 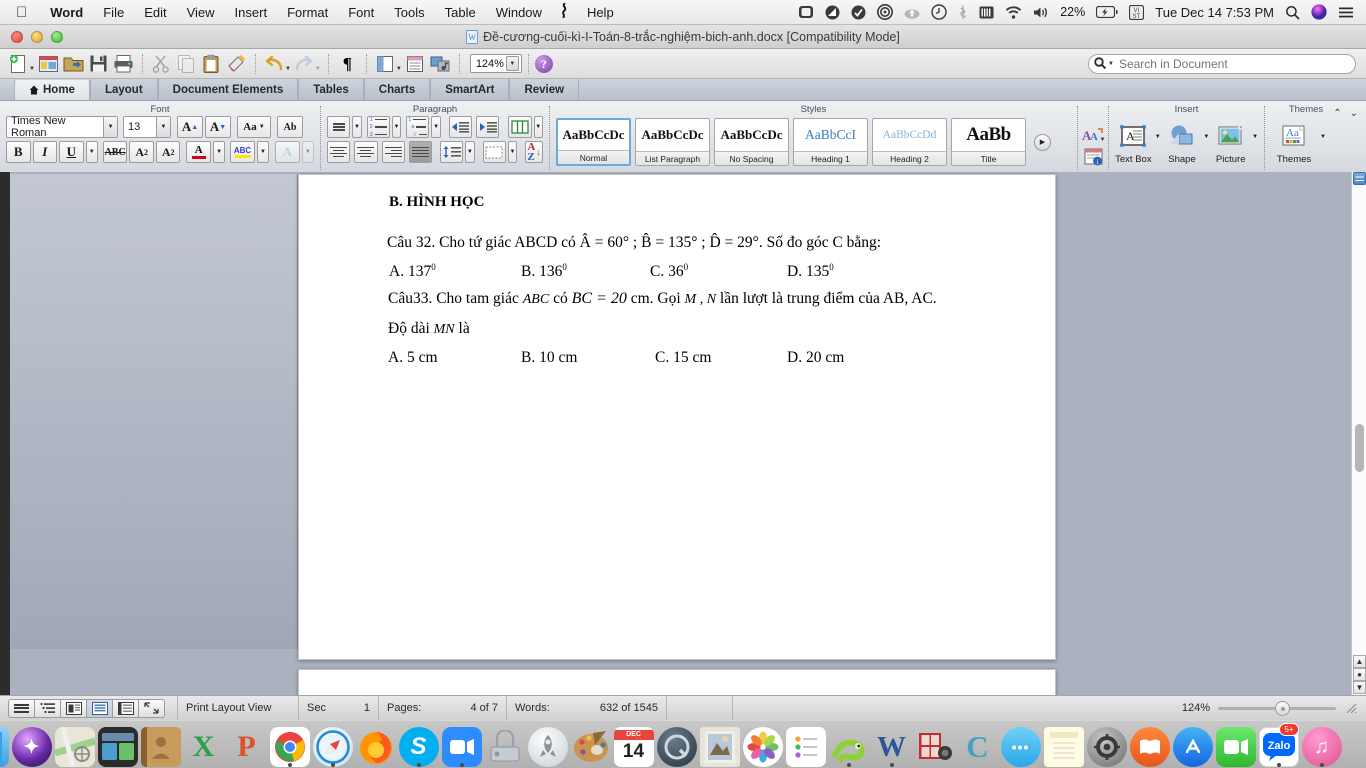 I want to click on dock-item-reminders, so click(x=805, y=745).